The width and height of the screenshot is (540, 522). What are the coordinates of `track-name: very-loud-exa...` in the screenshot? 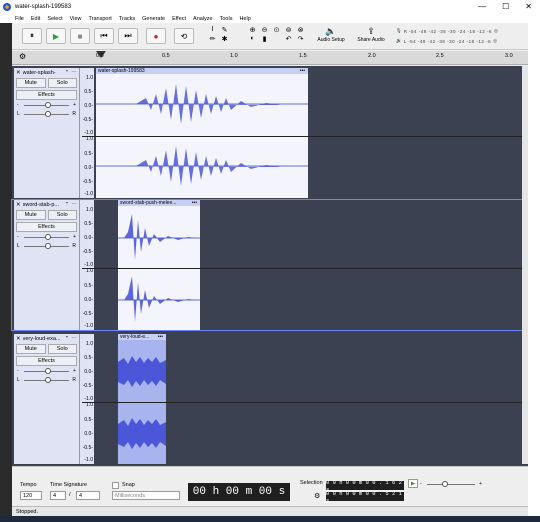 It's located at (43, 339).